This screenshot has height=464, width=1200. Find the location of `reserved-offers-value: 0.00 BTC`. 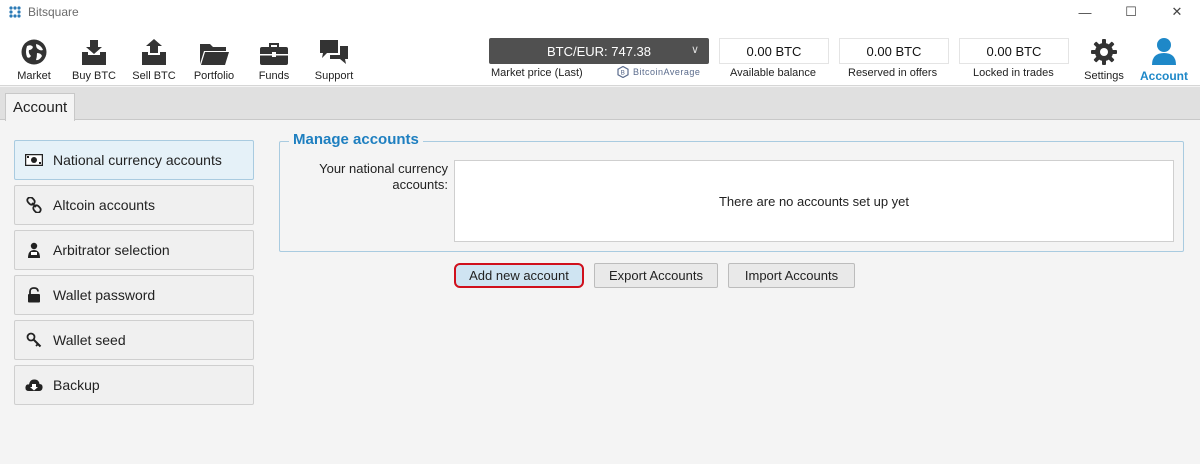

reserved-offers-value: 0.00 BTC is located at coordinates (894, 51).